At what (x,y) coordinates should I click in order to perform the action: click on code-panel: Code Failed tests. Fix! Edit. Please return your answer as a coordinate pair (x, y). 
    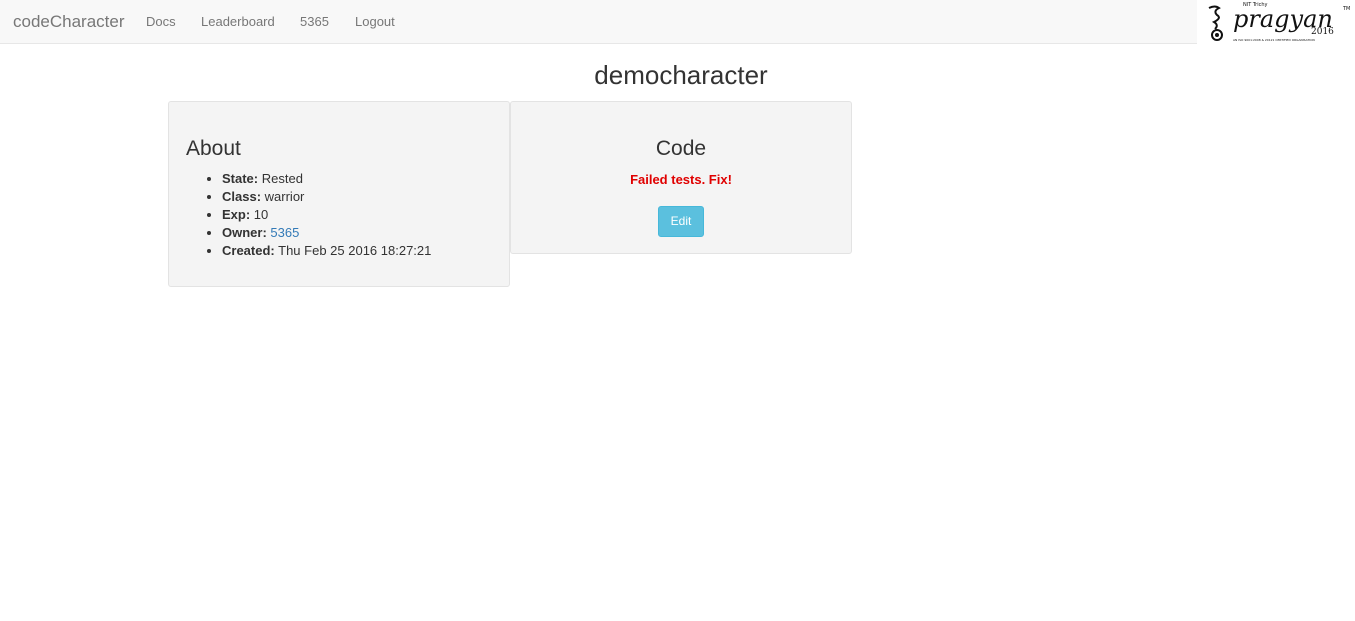
    Looking at the image, I should click on (681, 177).